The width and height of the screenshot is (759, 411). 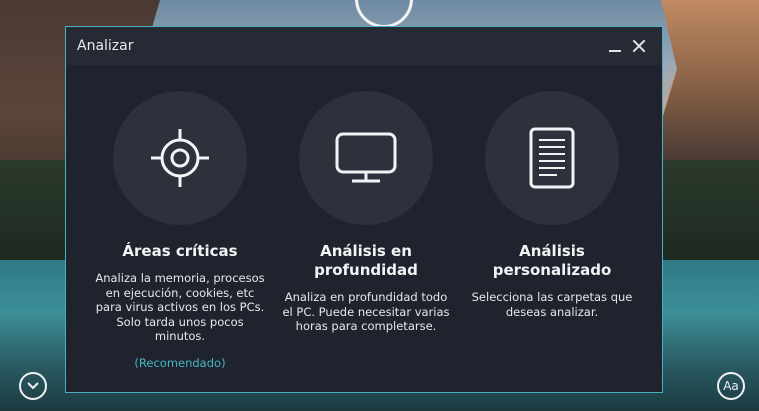 I want to click on close-icon, so click(x=639, y=46).